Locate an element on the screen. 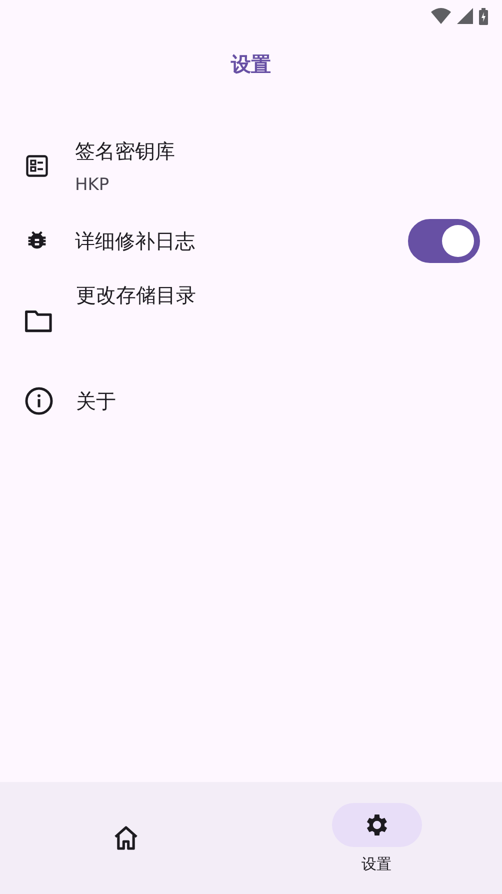 This screenshot has width=502, height=894. signal-icon is located at coordinates (465, 16).